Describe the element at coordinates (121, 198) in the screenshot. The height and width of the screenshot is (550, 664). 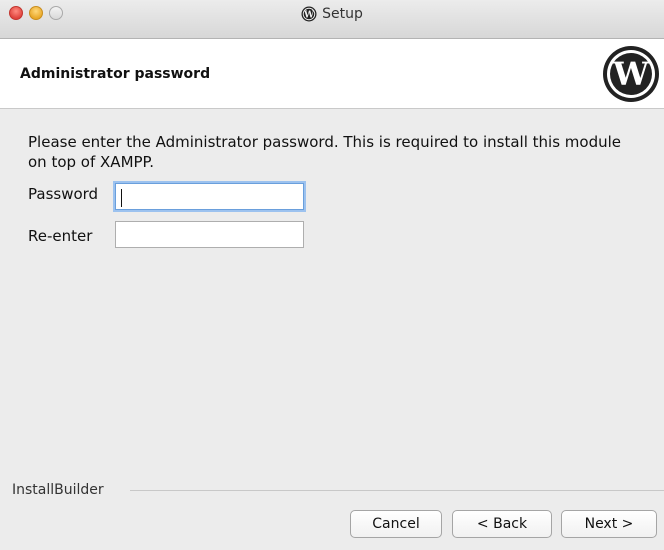
I see `text-caret` at that location.